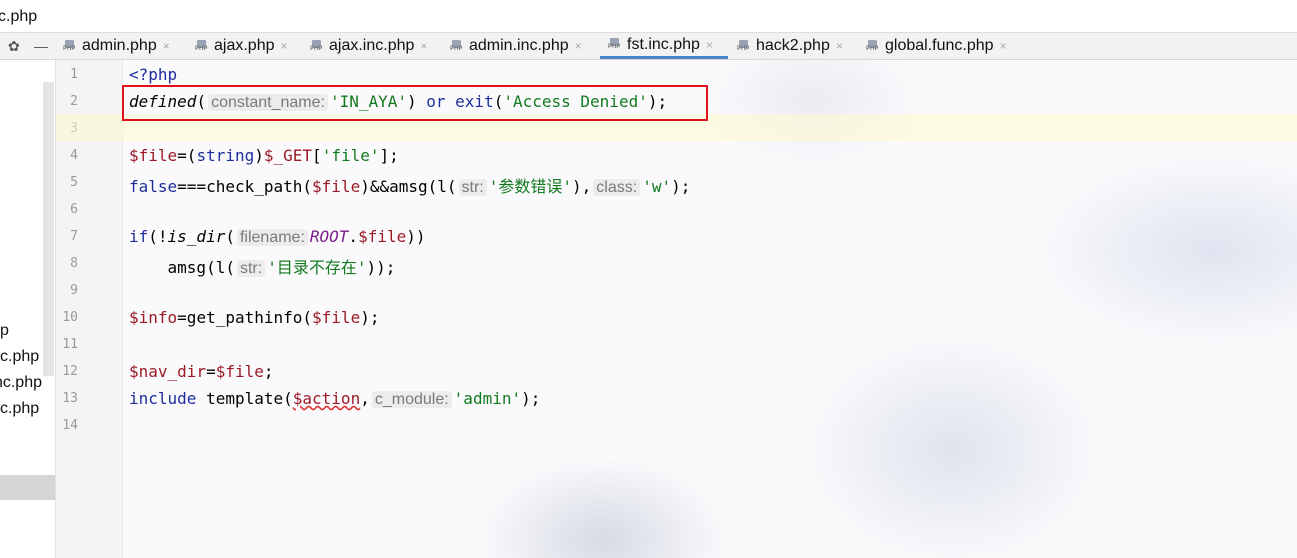  I want to click on code-string: 'admin', so click(487, 398).